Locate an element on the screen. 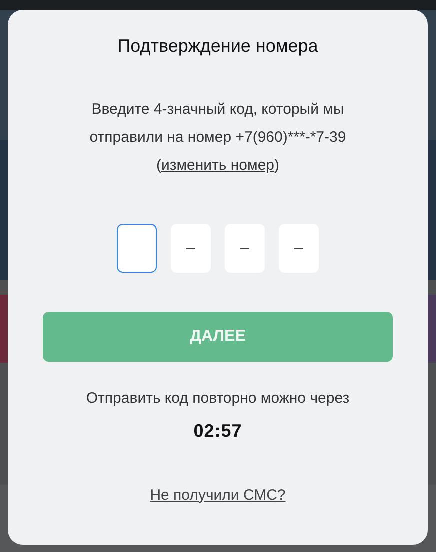 The width and height of the screenshot is (436, 552). change-number-link: изменить номер is located at coordinates (218, 165).